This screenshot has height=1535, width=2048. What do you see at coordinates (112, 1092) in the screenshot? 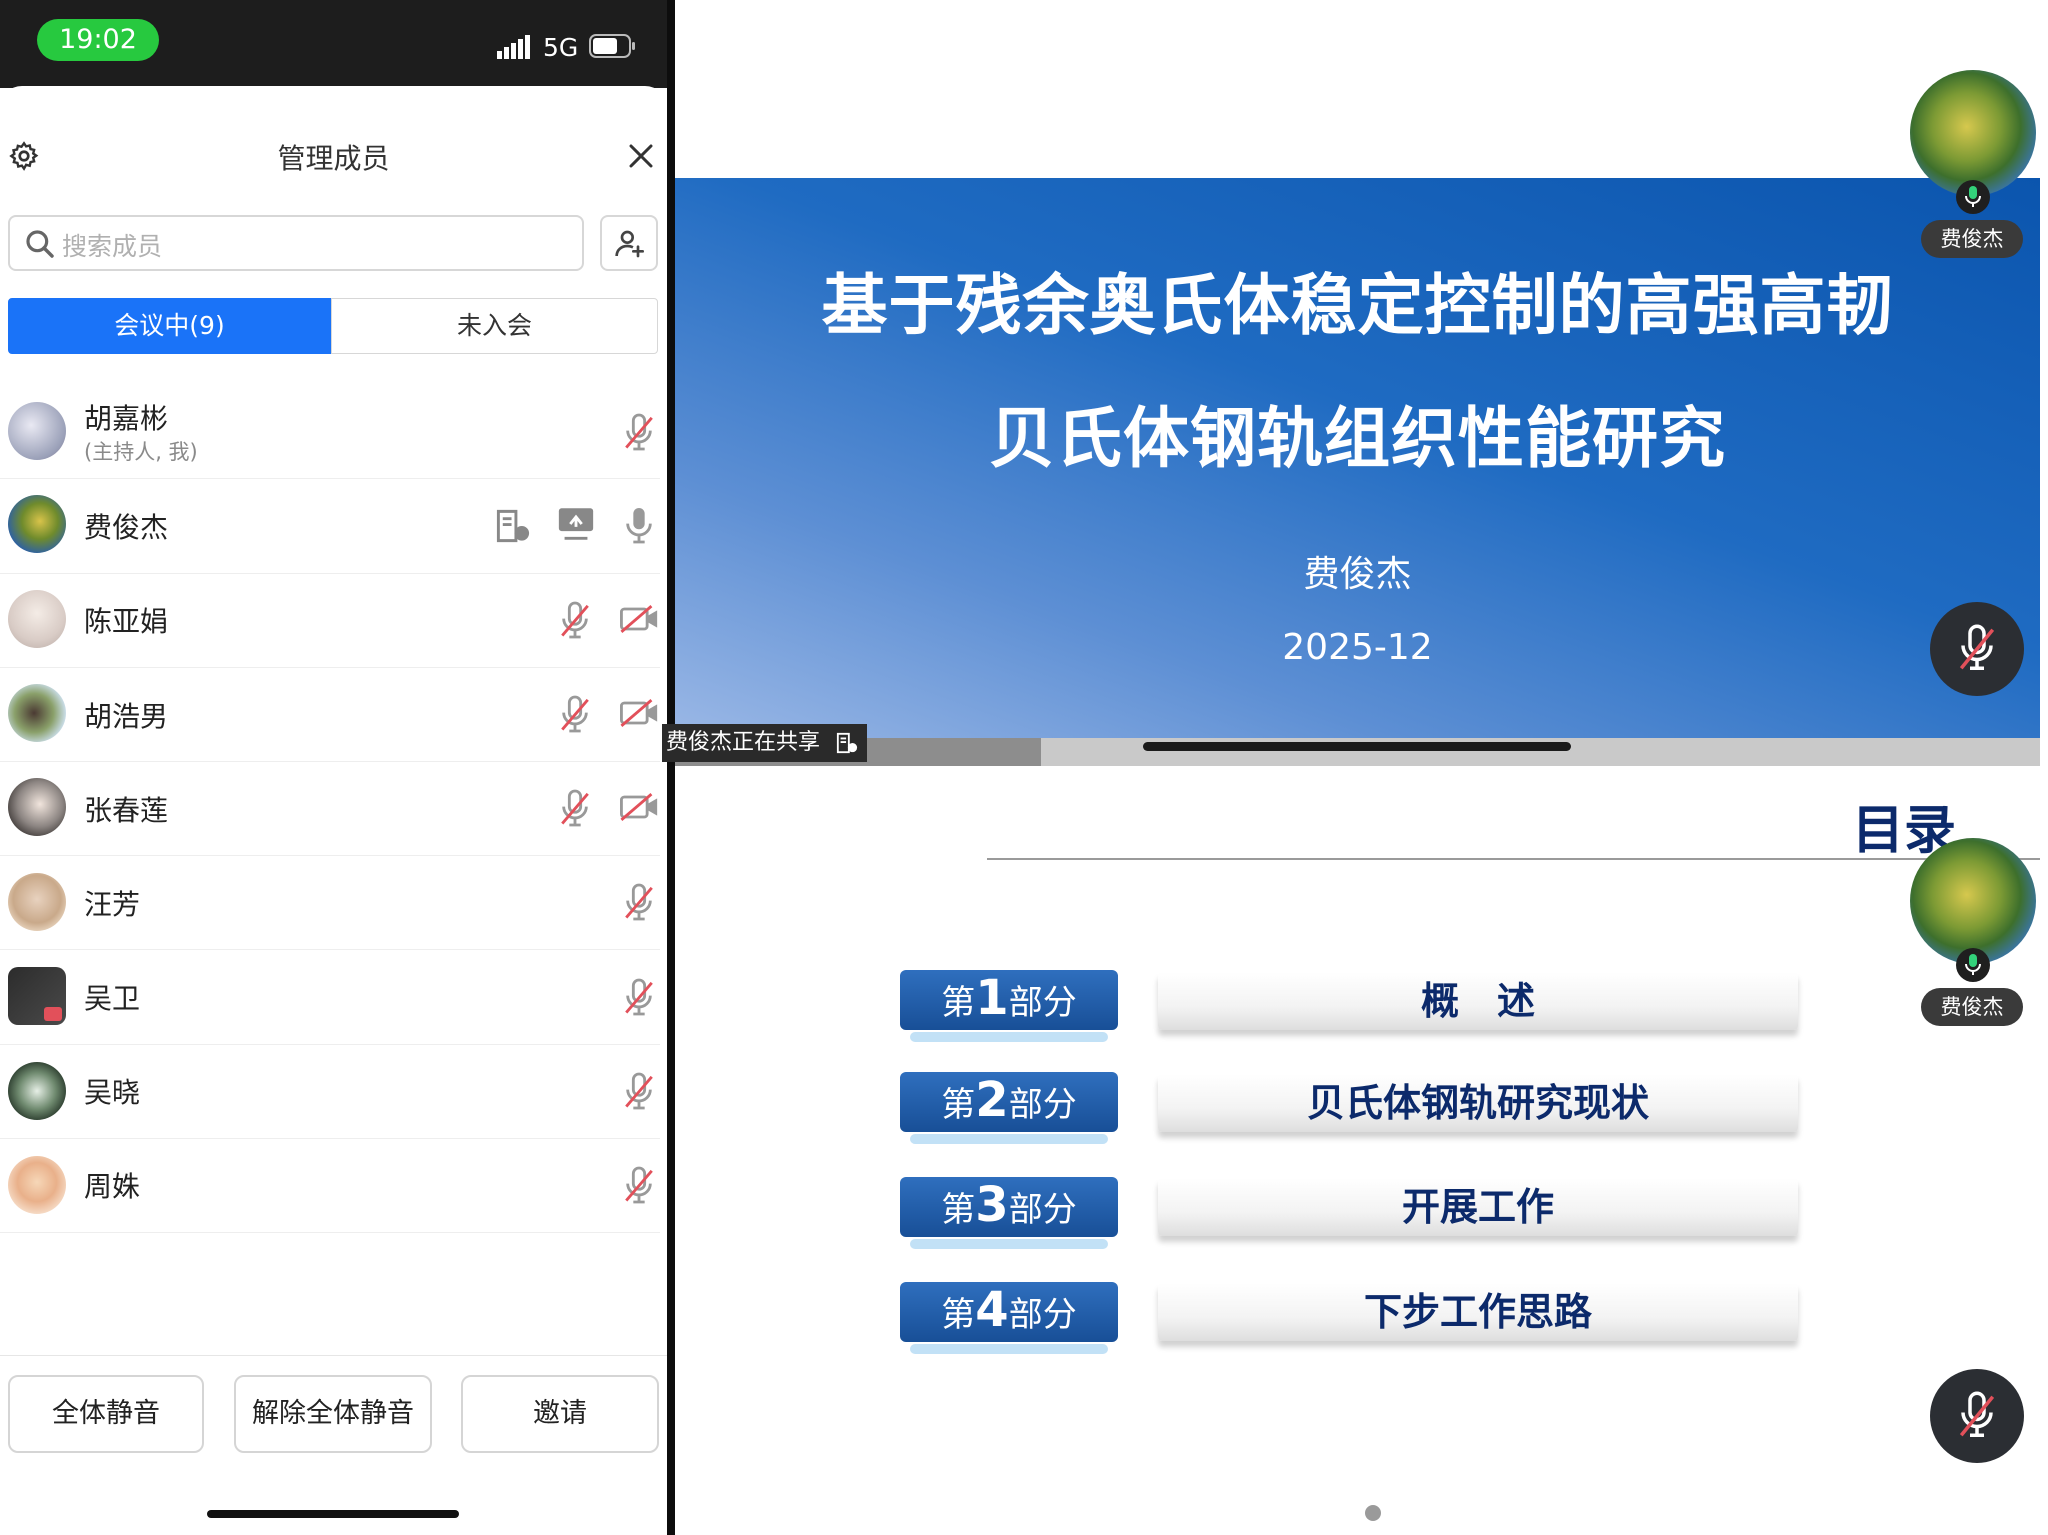
I see `member-name: 吴晓` at bounding box center [112, 1092].